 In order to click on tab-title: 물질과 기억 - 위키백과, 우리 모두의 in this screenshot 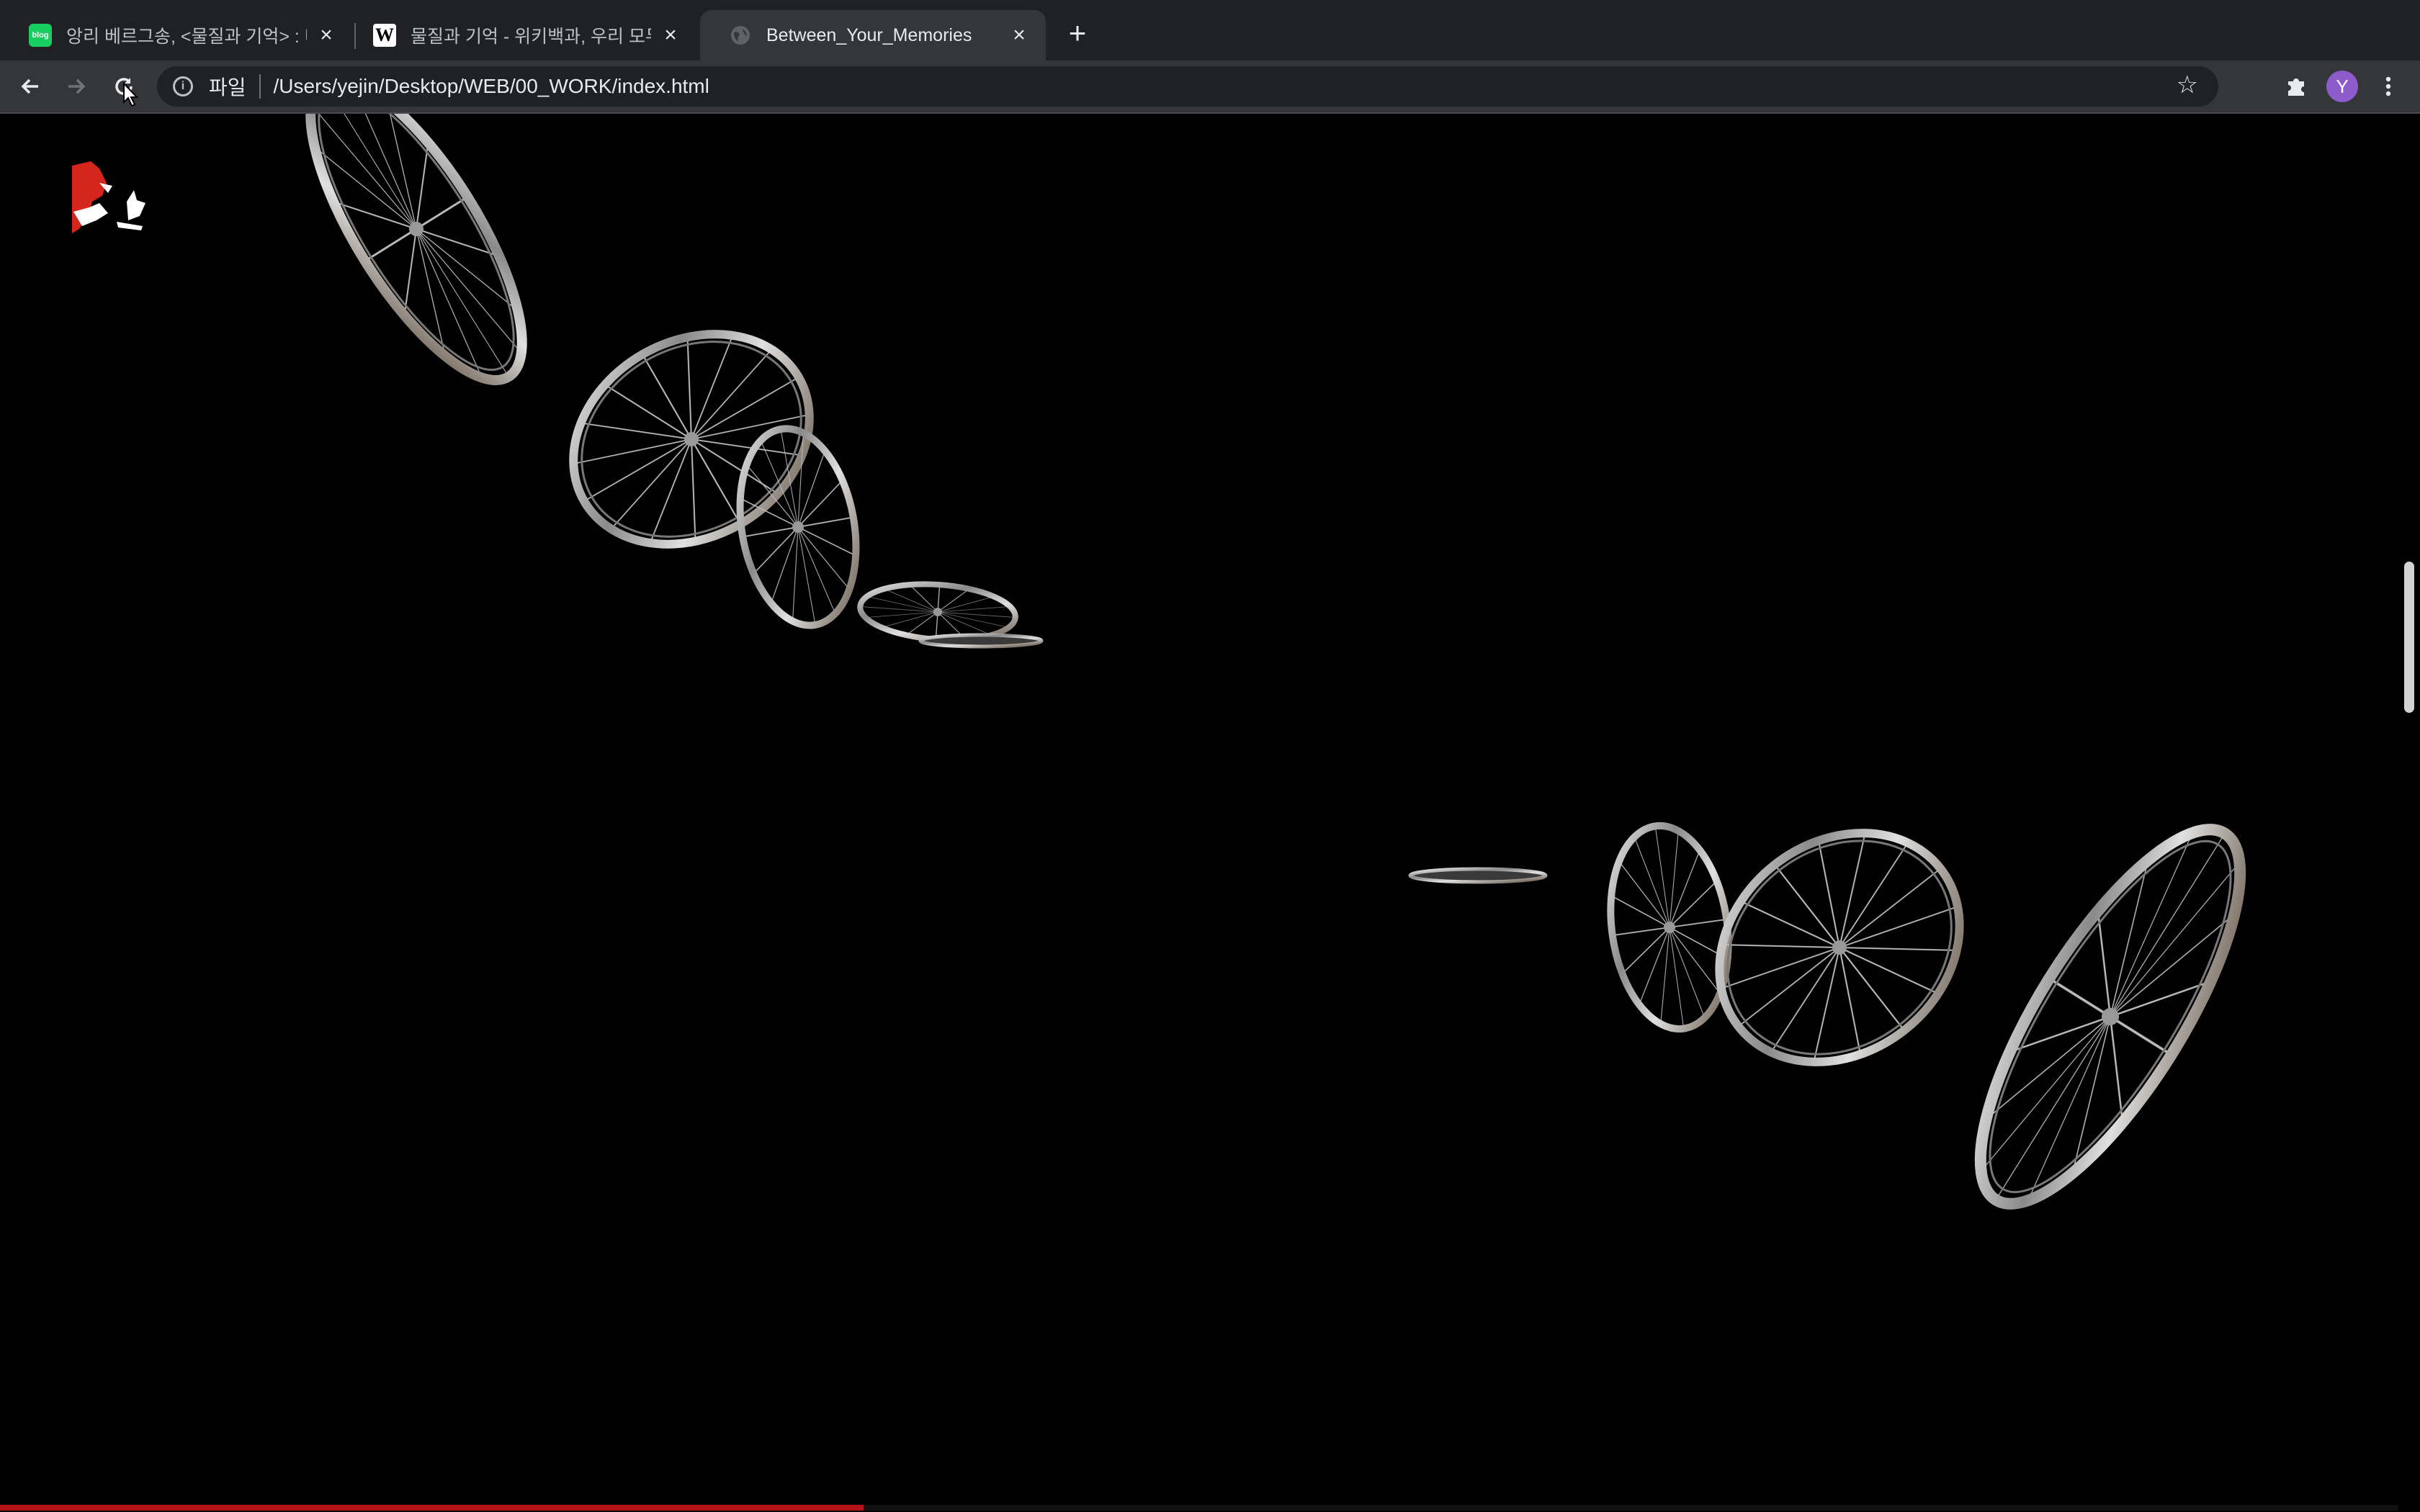, I will do `click(531, 37)`.